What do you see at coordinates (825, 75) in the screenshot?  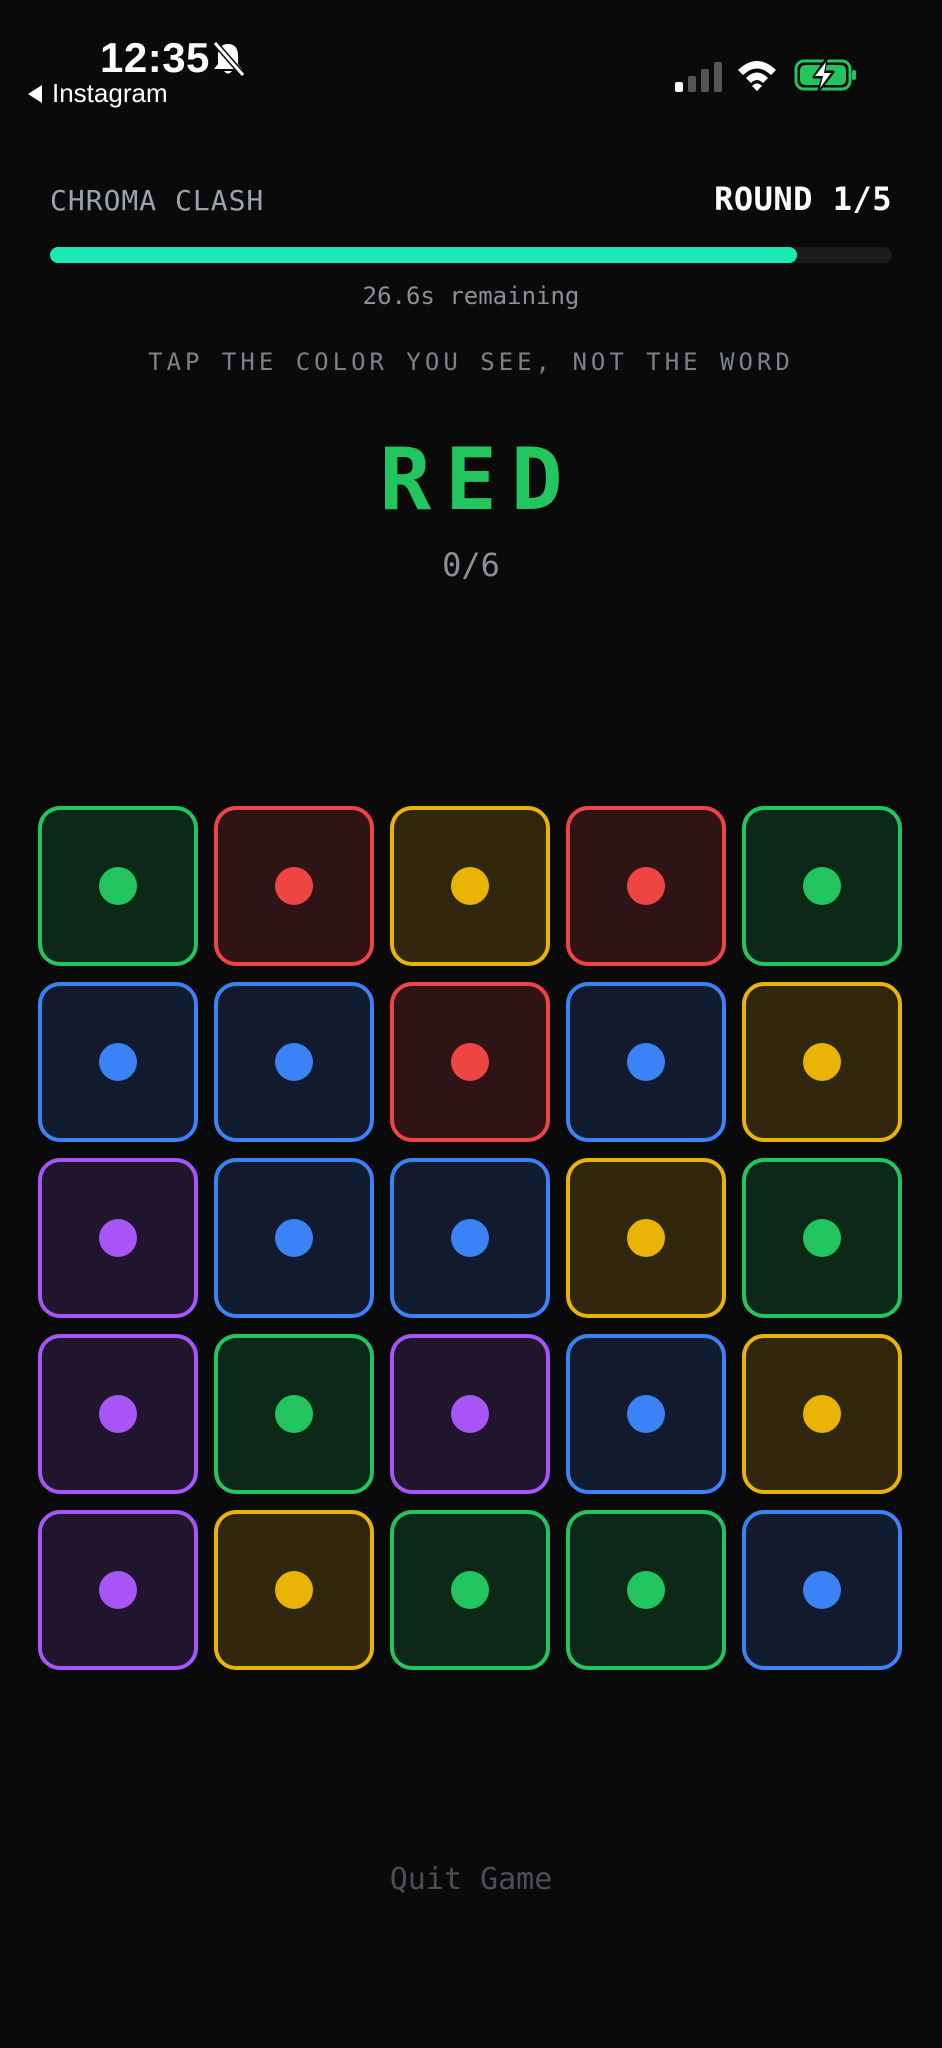 I see `battery-charging-icon` at bounding box center [825, 75].